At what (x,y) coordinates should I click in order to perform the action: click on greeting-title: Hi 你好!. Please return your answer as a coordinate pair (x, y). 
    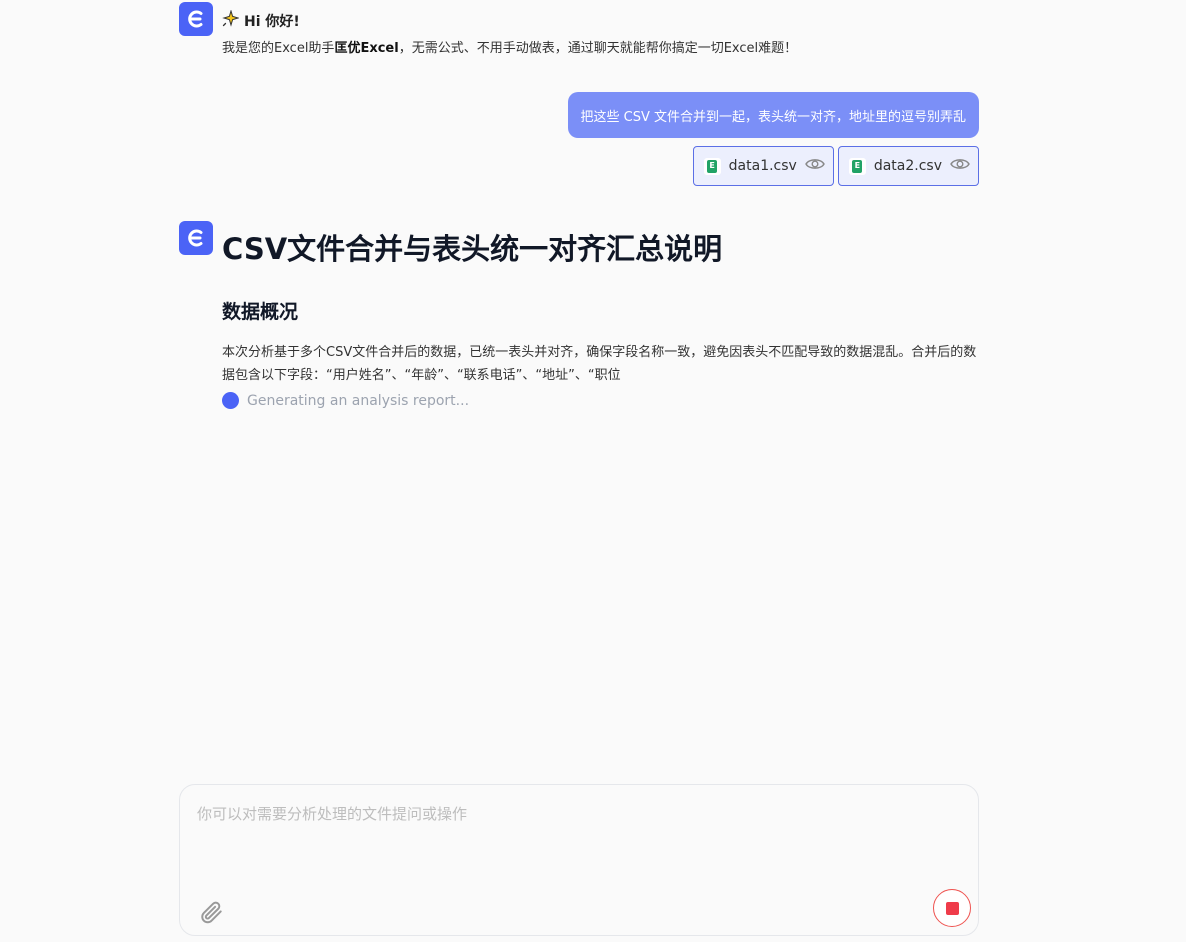
    Looking at the image, I should click on (261, 20).